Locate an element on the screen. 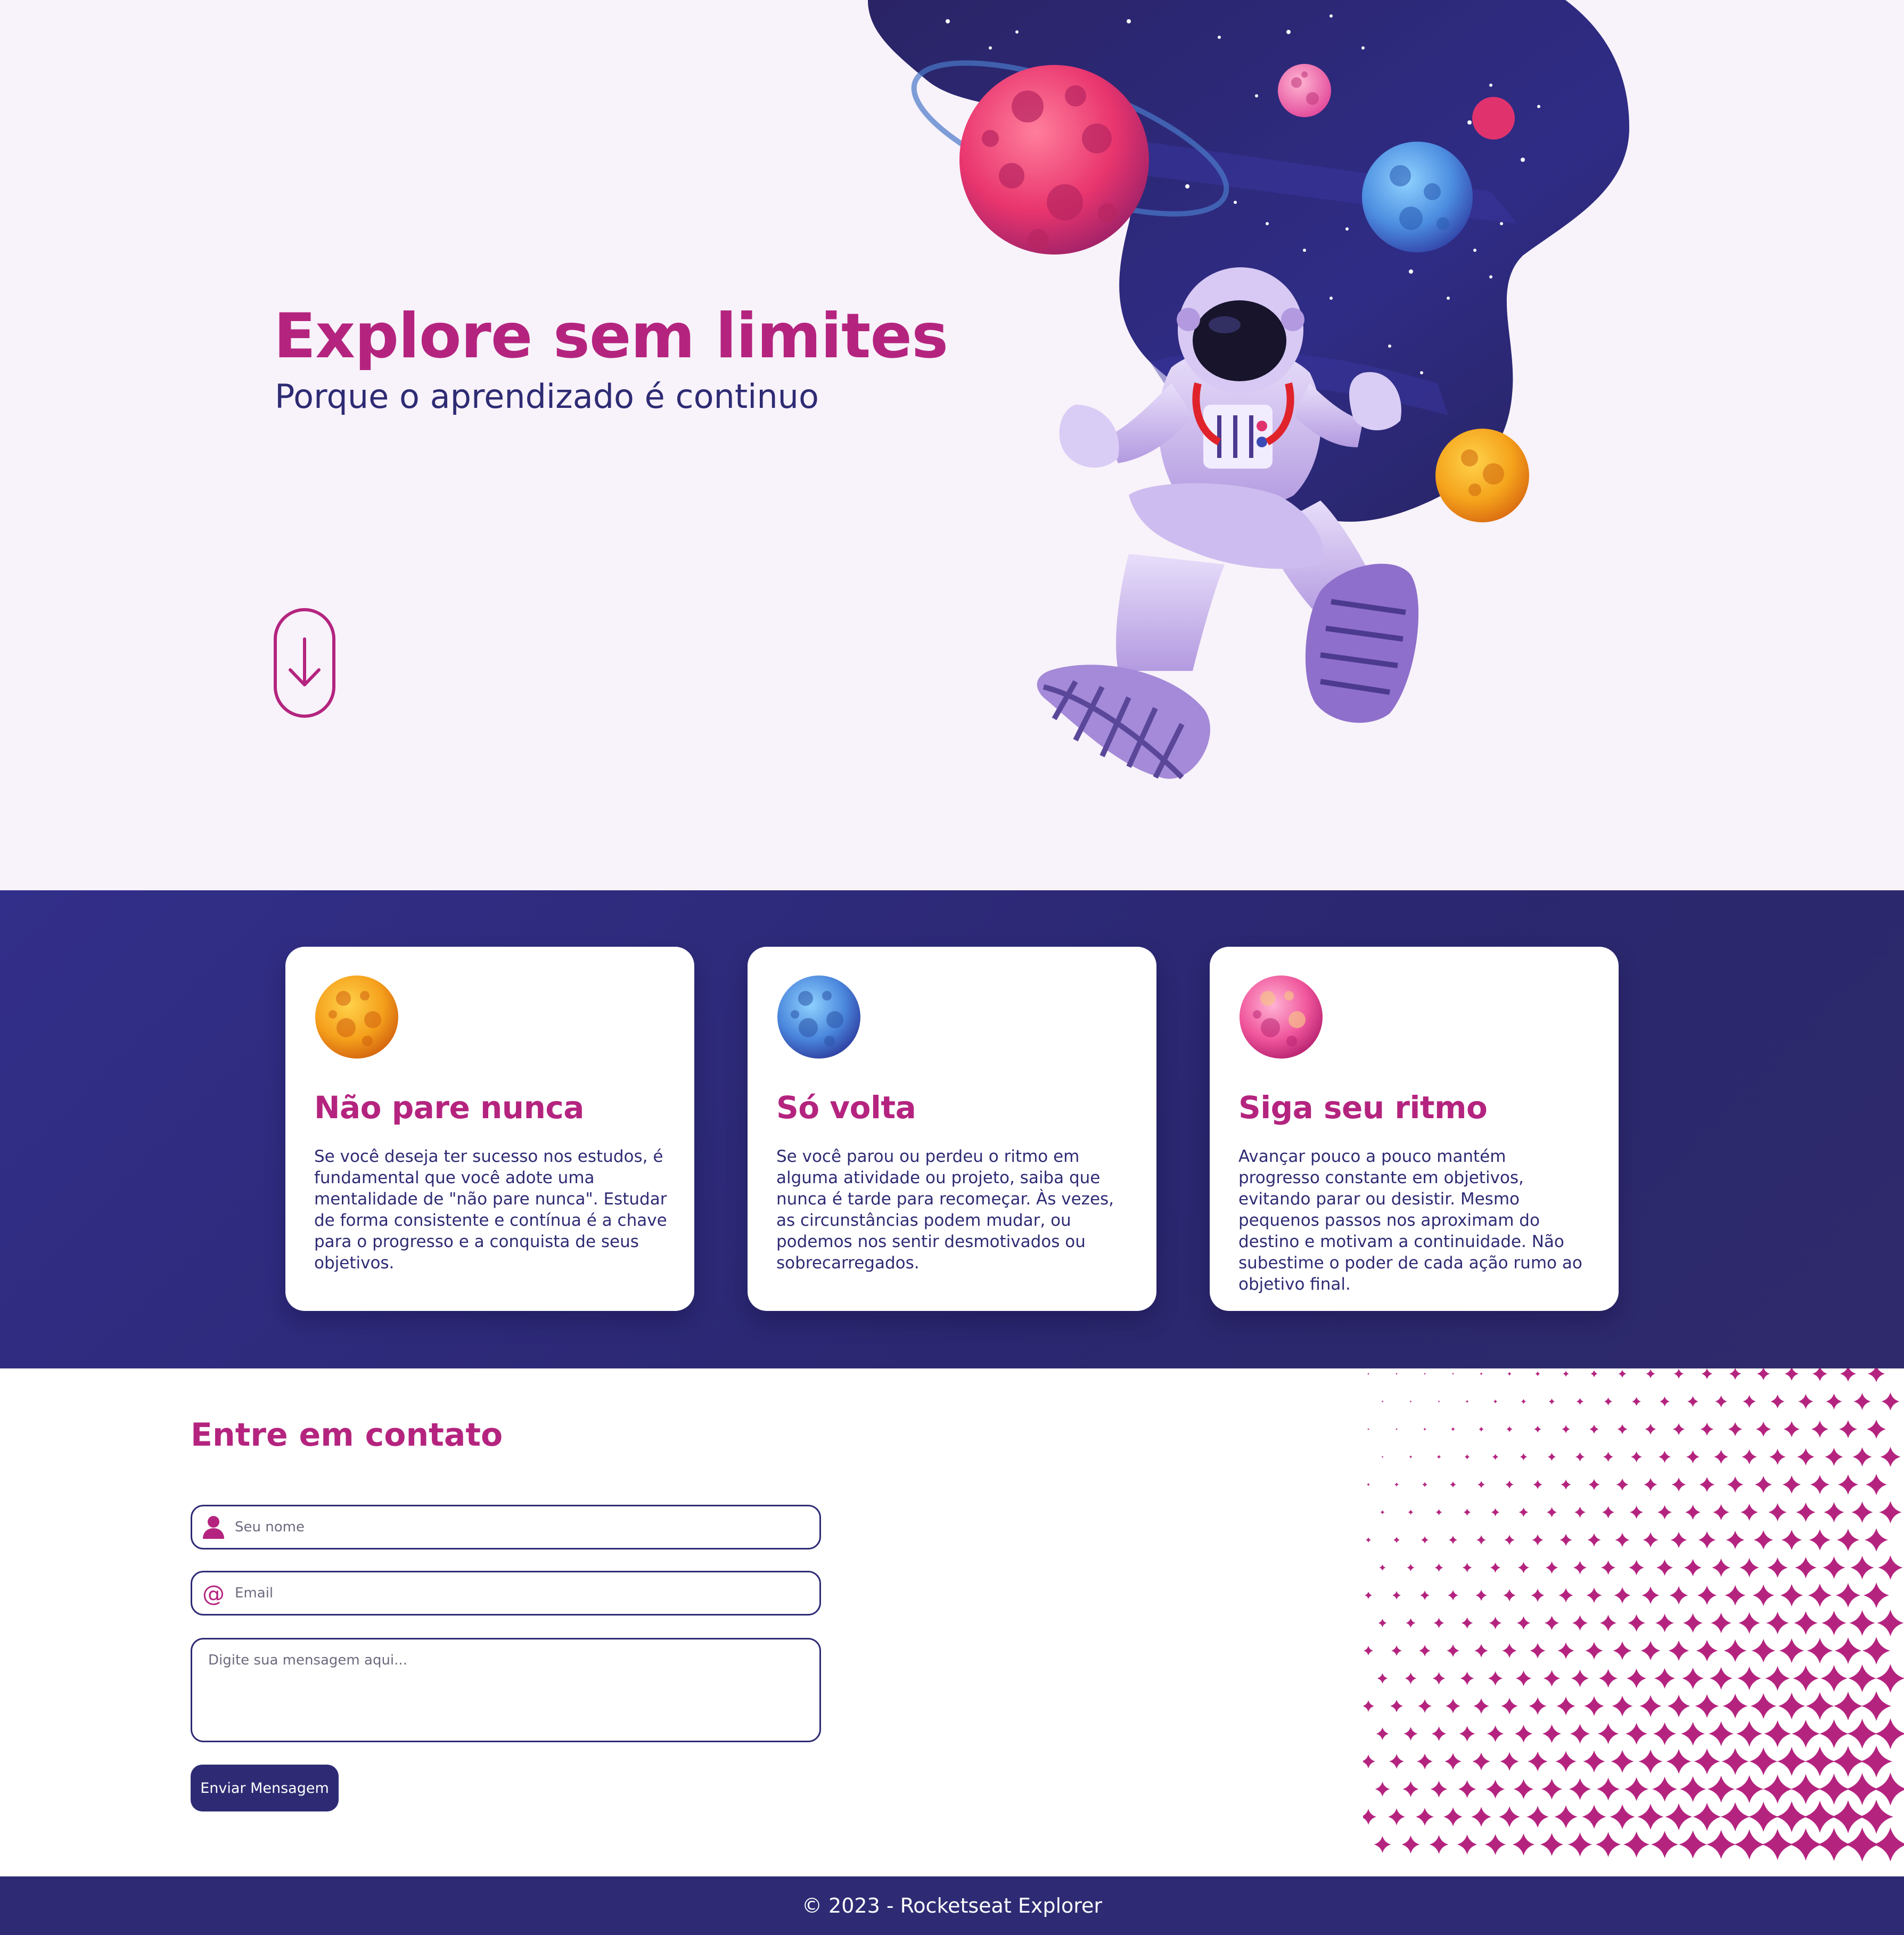  footer: © 2023 - Rocketseat Explorer is located at coordinates (952, 1905).